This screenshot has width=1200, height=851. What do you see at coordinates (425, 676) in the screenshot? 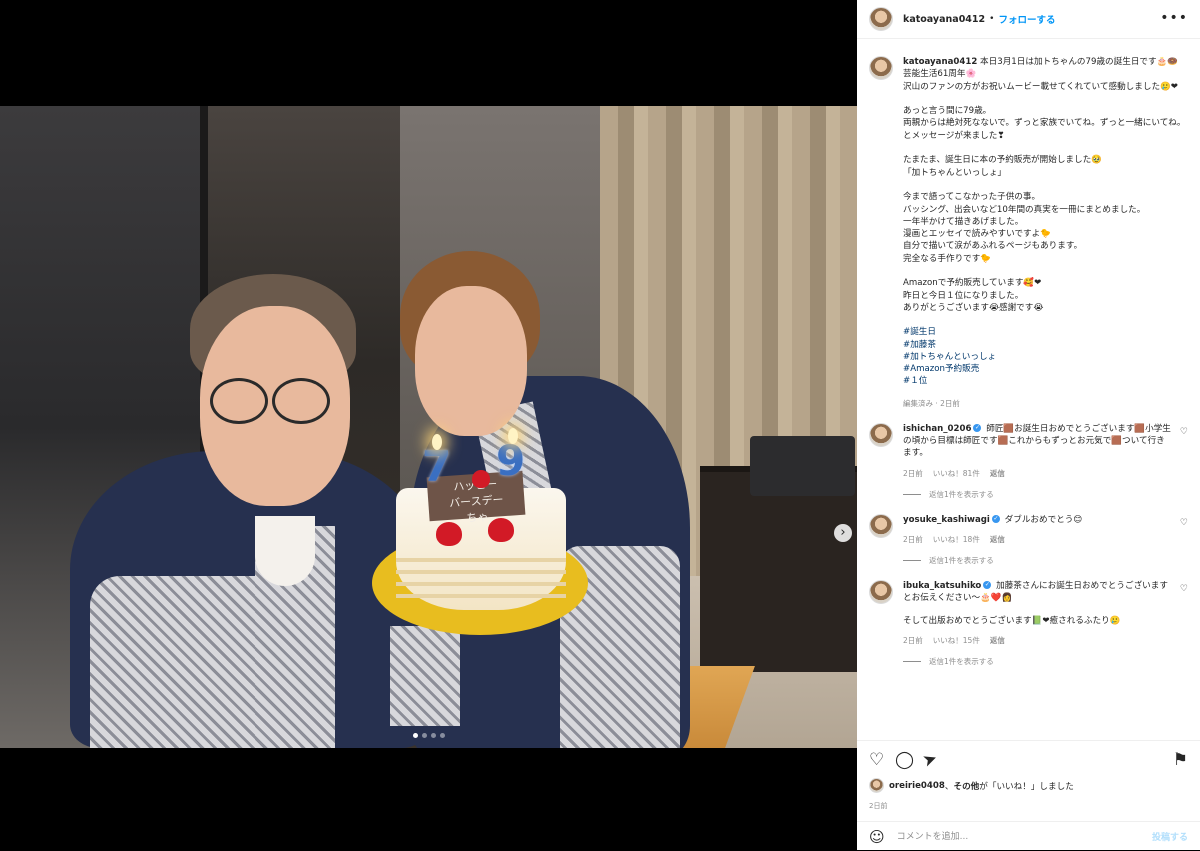
I see `man-robe-pattern-right` at bounding box center [425, 676].